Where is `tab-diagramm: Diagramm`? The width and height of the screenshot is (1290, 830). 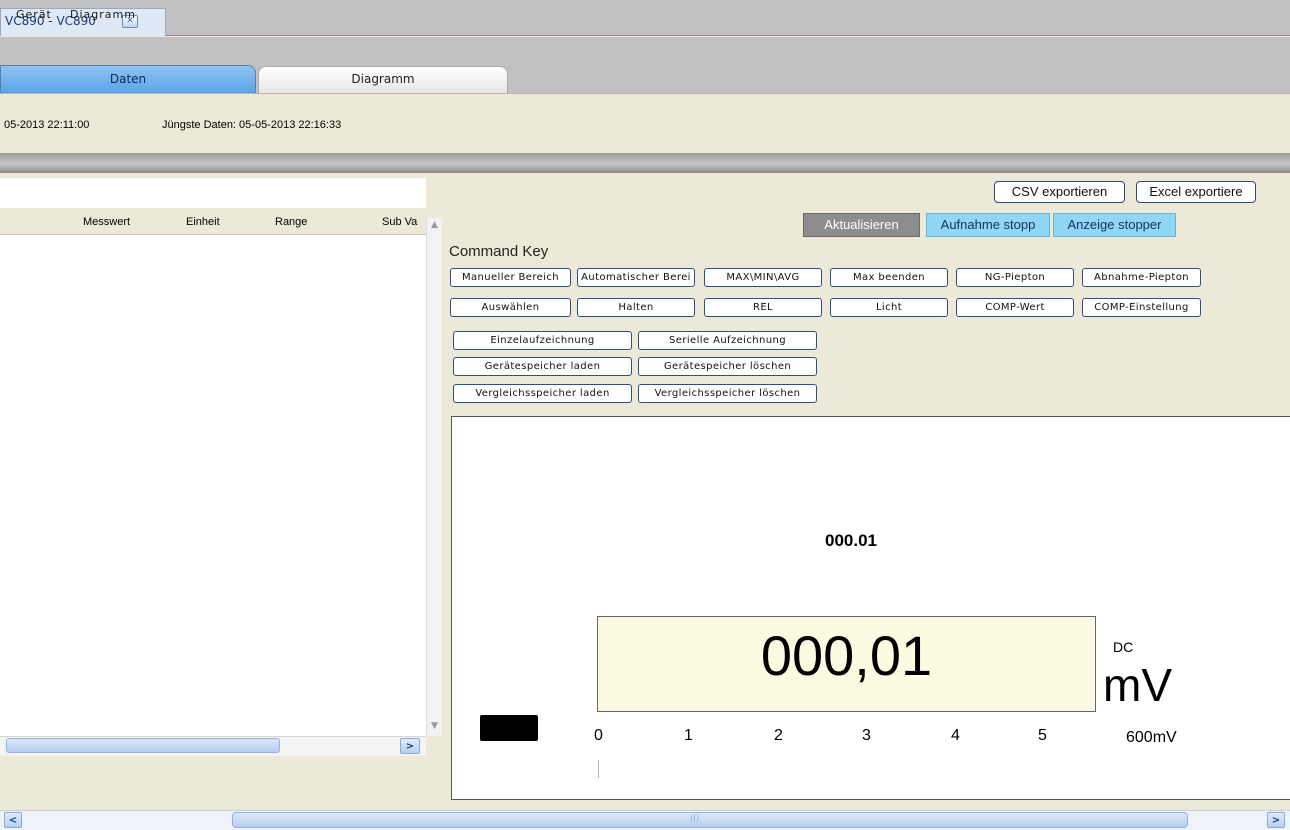 tab-diagramm: Diagramm is located at coordinates (383, 79).